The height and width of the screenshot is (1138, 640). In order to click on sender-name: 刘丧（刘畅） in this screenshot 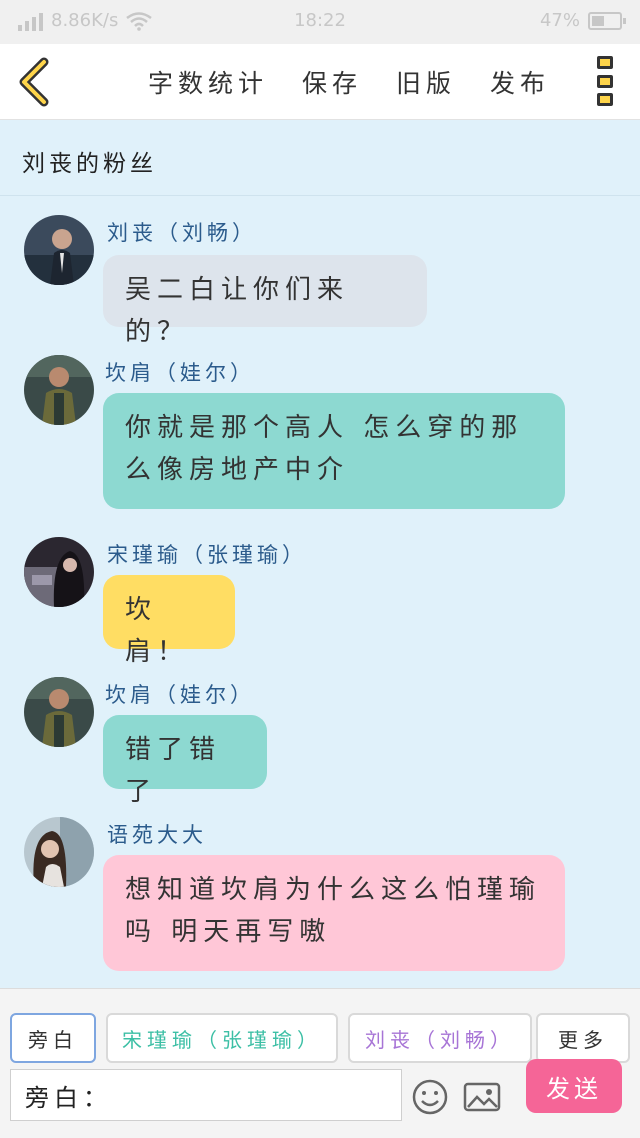, I will do `click(182, 233)`.